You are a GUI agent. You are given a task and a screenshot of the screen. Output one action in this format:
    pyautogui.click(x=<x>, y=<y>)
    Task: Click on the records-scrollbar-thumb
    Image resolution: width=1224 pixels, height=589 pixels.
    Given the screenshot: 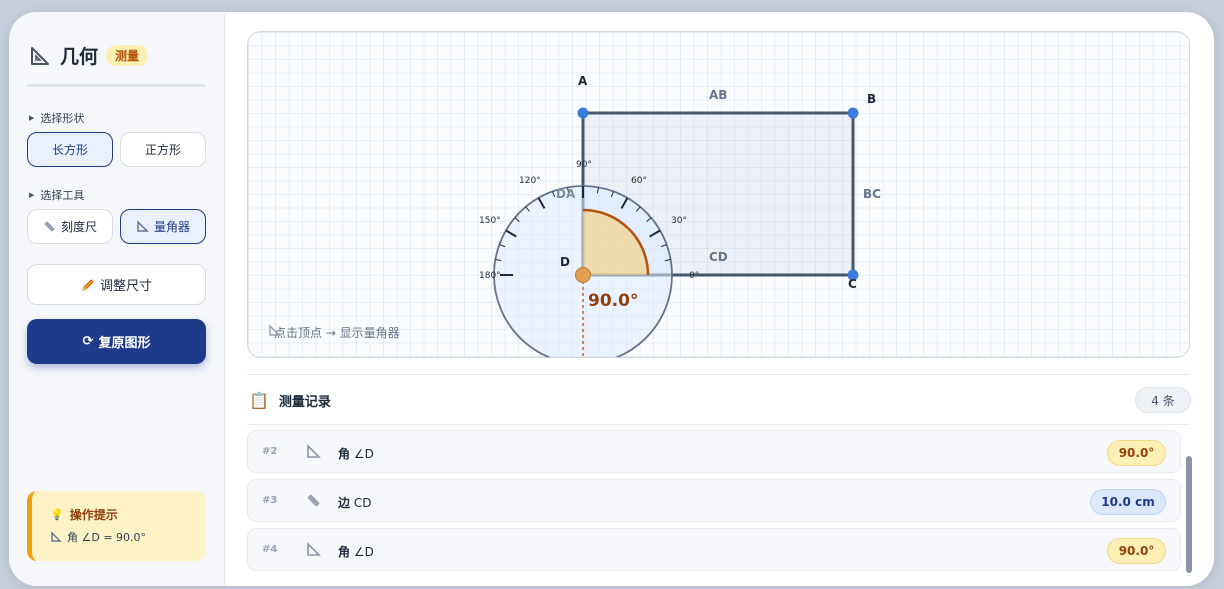 What is the action you would take?
    pyautogui.click(x=1189, y=514)
    